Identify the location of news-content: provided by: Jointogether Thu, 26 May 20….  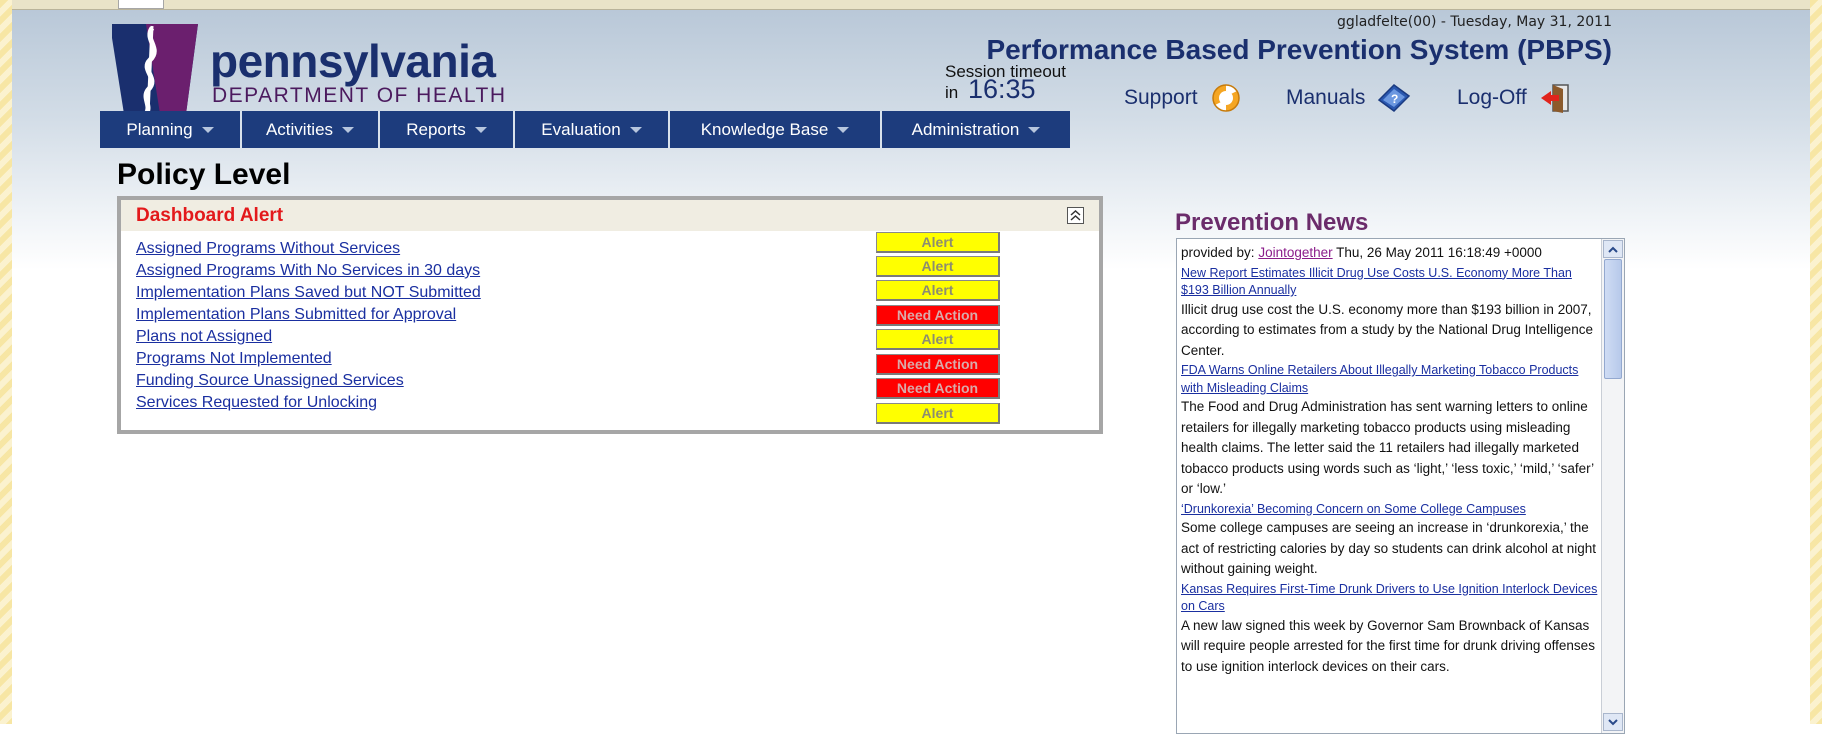
(1391, 460).